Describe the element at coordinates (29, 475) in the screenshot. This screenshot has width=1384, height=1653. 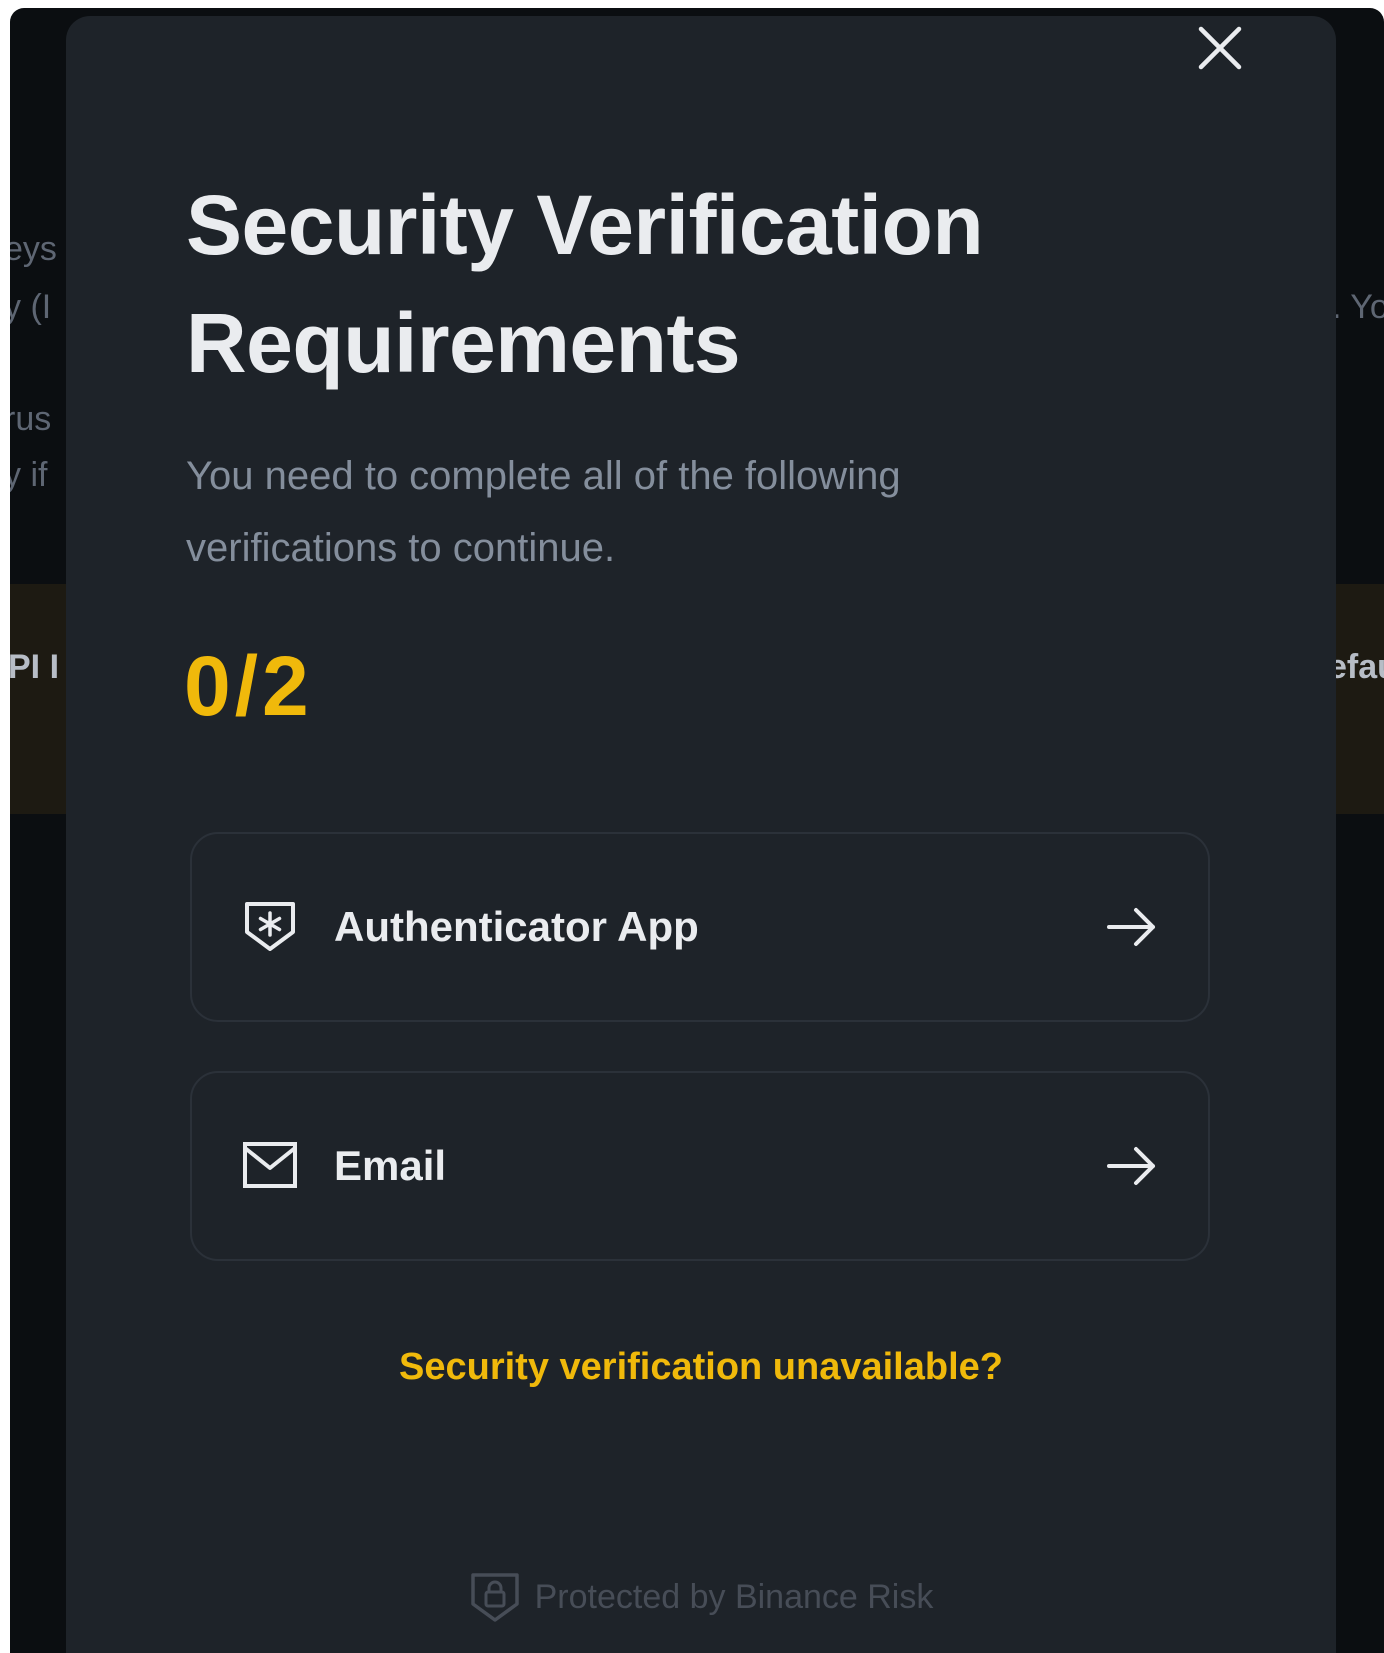
I see `background-text: y if` at that location.